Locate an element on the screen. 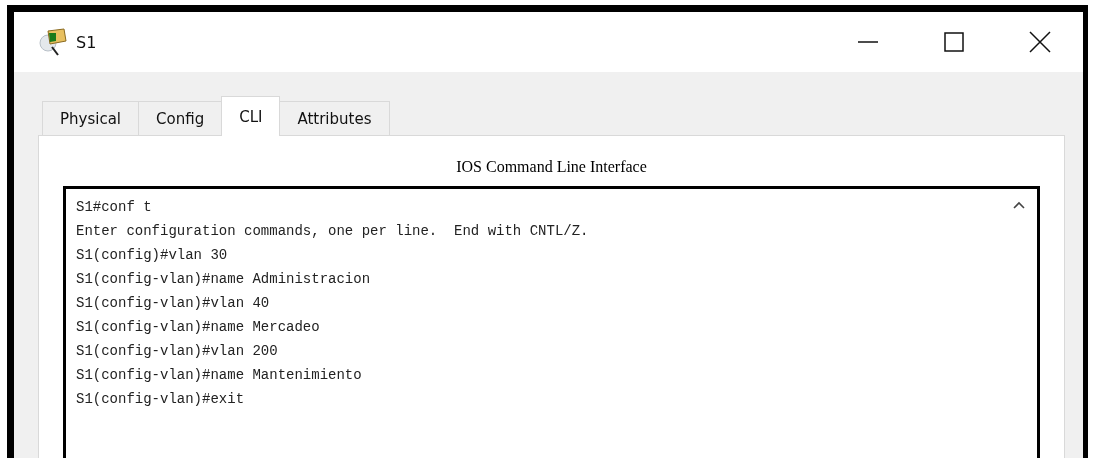 This screenshot has width=1093, height=459. terminal-line: S1(config-vlan)#vlan 40 is located at coordinates (173, 303).